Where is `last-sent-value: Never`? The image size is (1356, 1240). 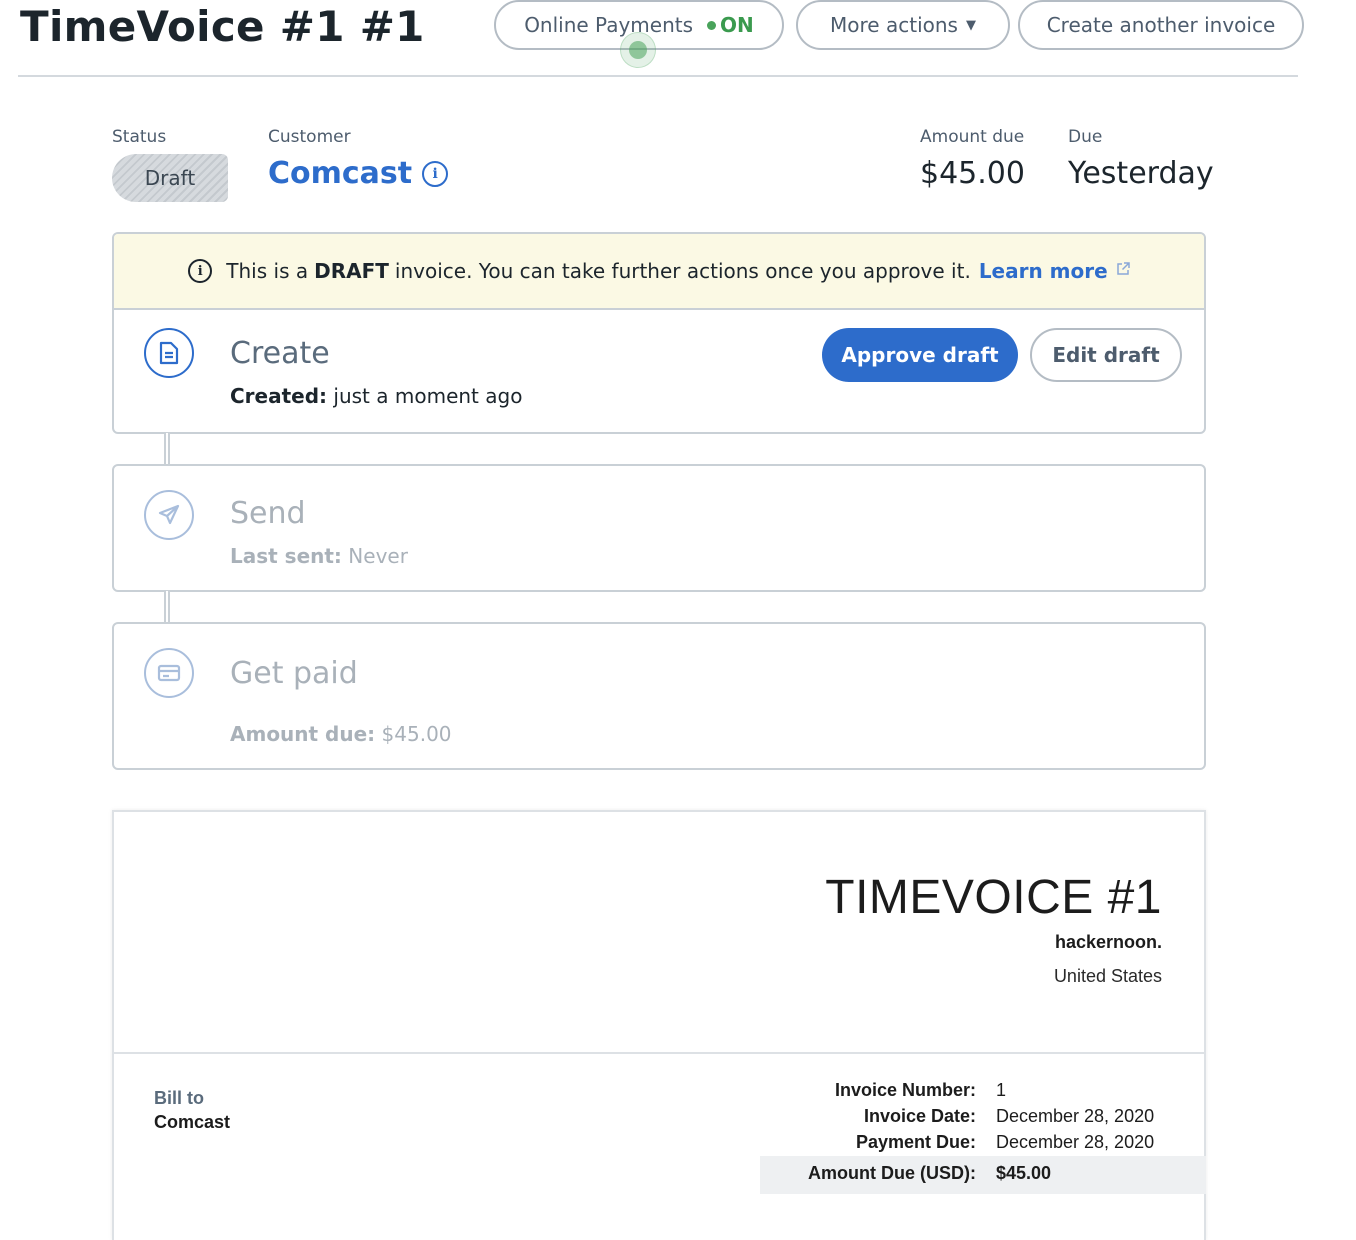
last-sent-value: Never is located at coordinates (378, 556).